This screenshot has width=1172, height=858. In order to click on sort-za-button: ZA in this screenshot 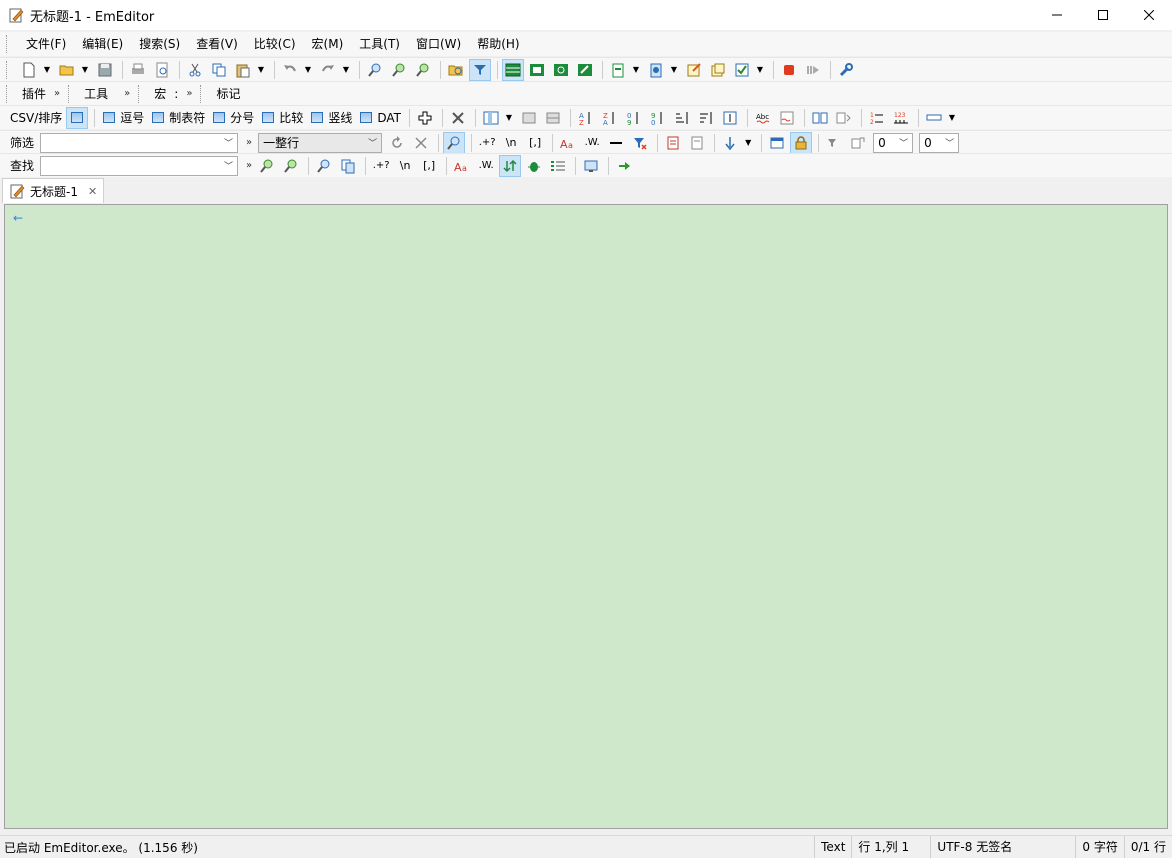, I will do `click(610, 118)`.